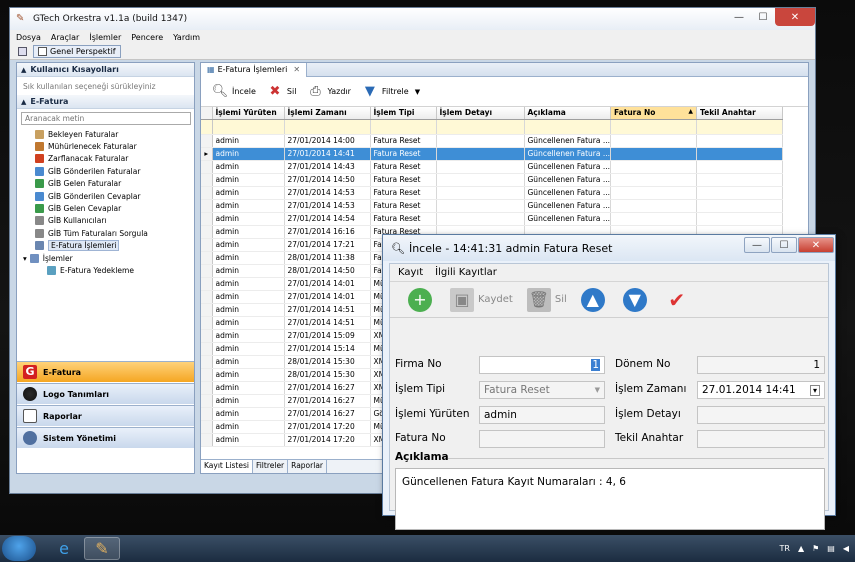  I want to click on islem-zamani-picker: 27.01.2014 14:41 ▾, so click(761, 390).